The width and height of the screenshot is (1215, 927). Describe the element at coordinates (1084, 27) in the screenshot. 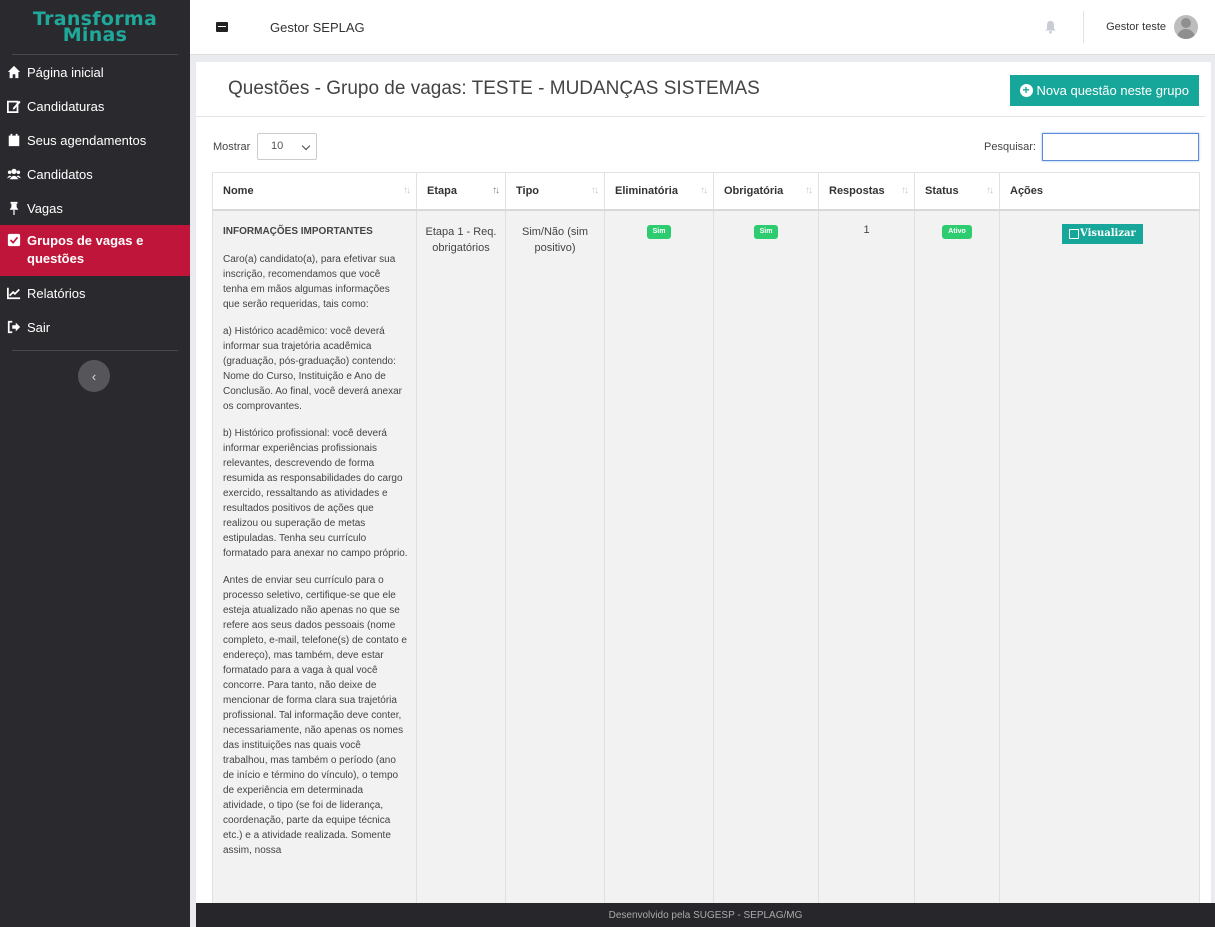

I see `topbar-divider` at that location.